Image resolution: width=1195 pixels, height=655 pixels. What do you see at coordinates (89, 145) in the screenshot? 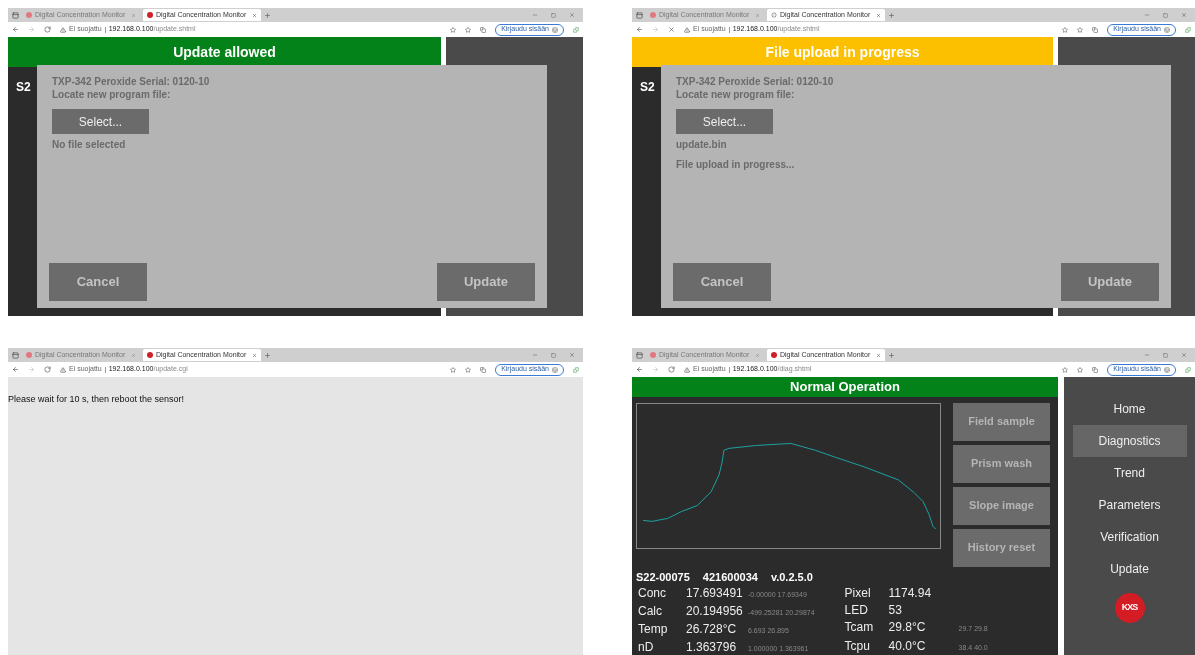
I see `file-name: No file selected` at bounding box center [89, 145].